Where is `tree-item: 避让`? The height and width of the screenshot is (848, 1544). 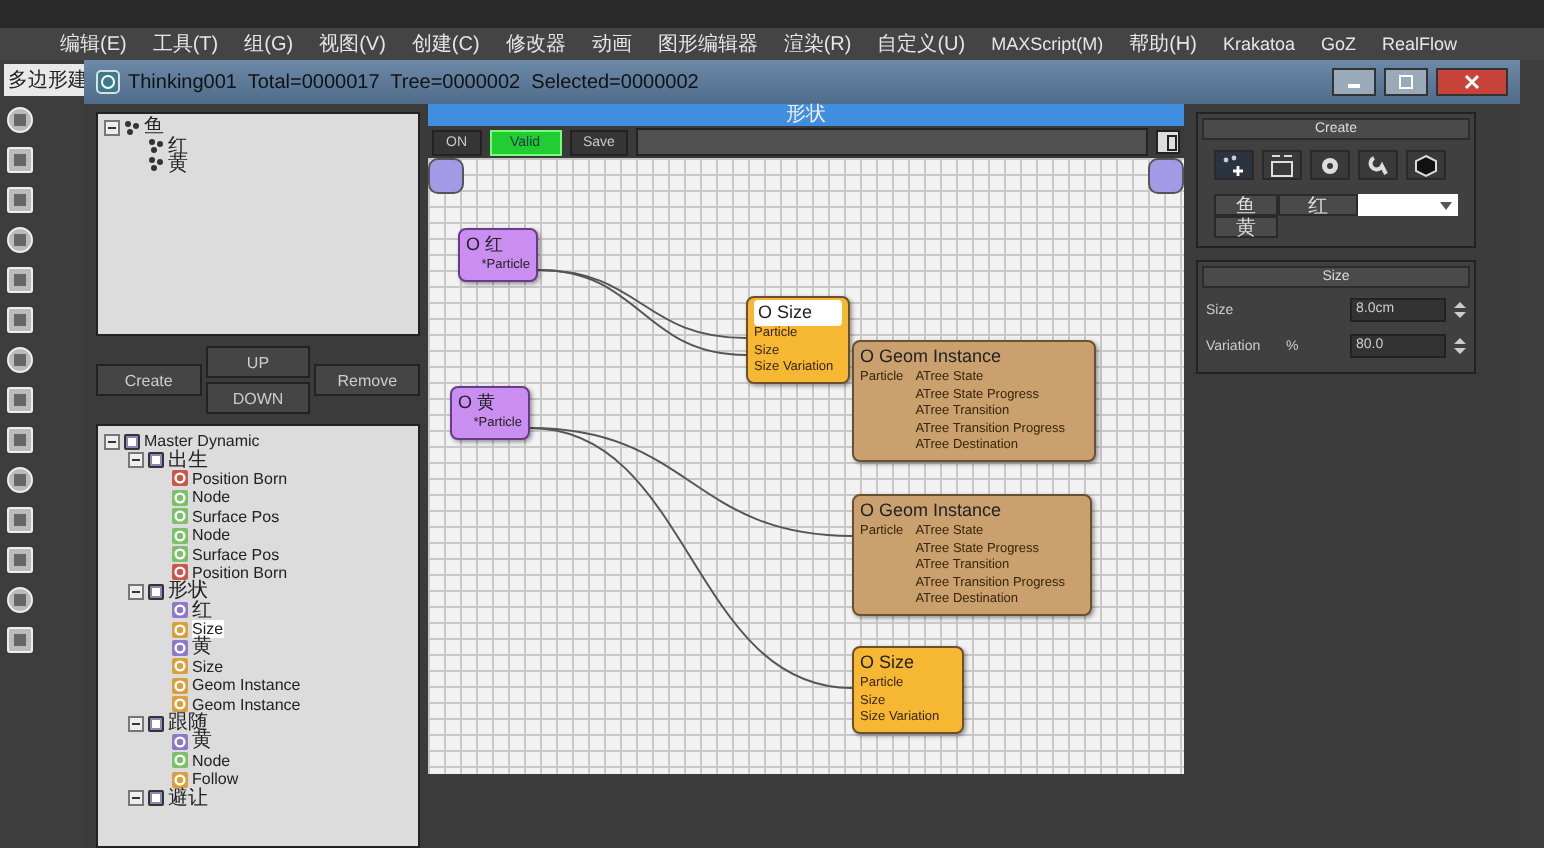 tree-item: 避让 is located at coordinates (188, 798).